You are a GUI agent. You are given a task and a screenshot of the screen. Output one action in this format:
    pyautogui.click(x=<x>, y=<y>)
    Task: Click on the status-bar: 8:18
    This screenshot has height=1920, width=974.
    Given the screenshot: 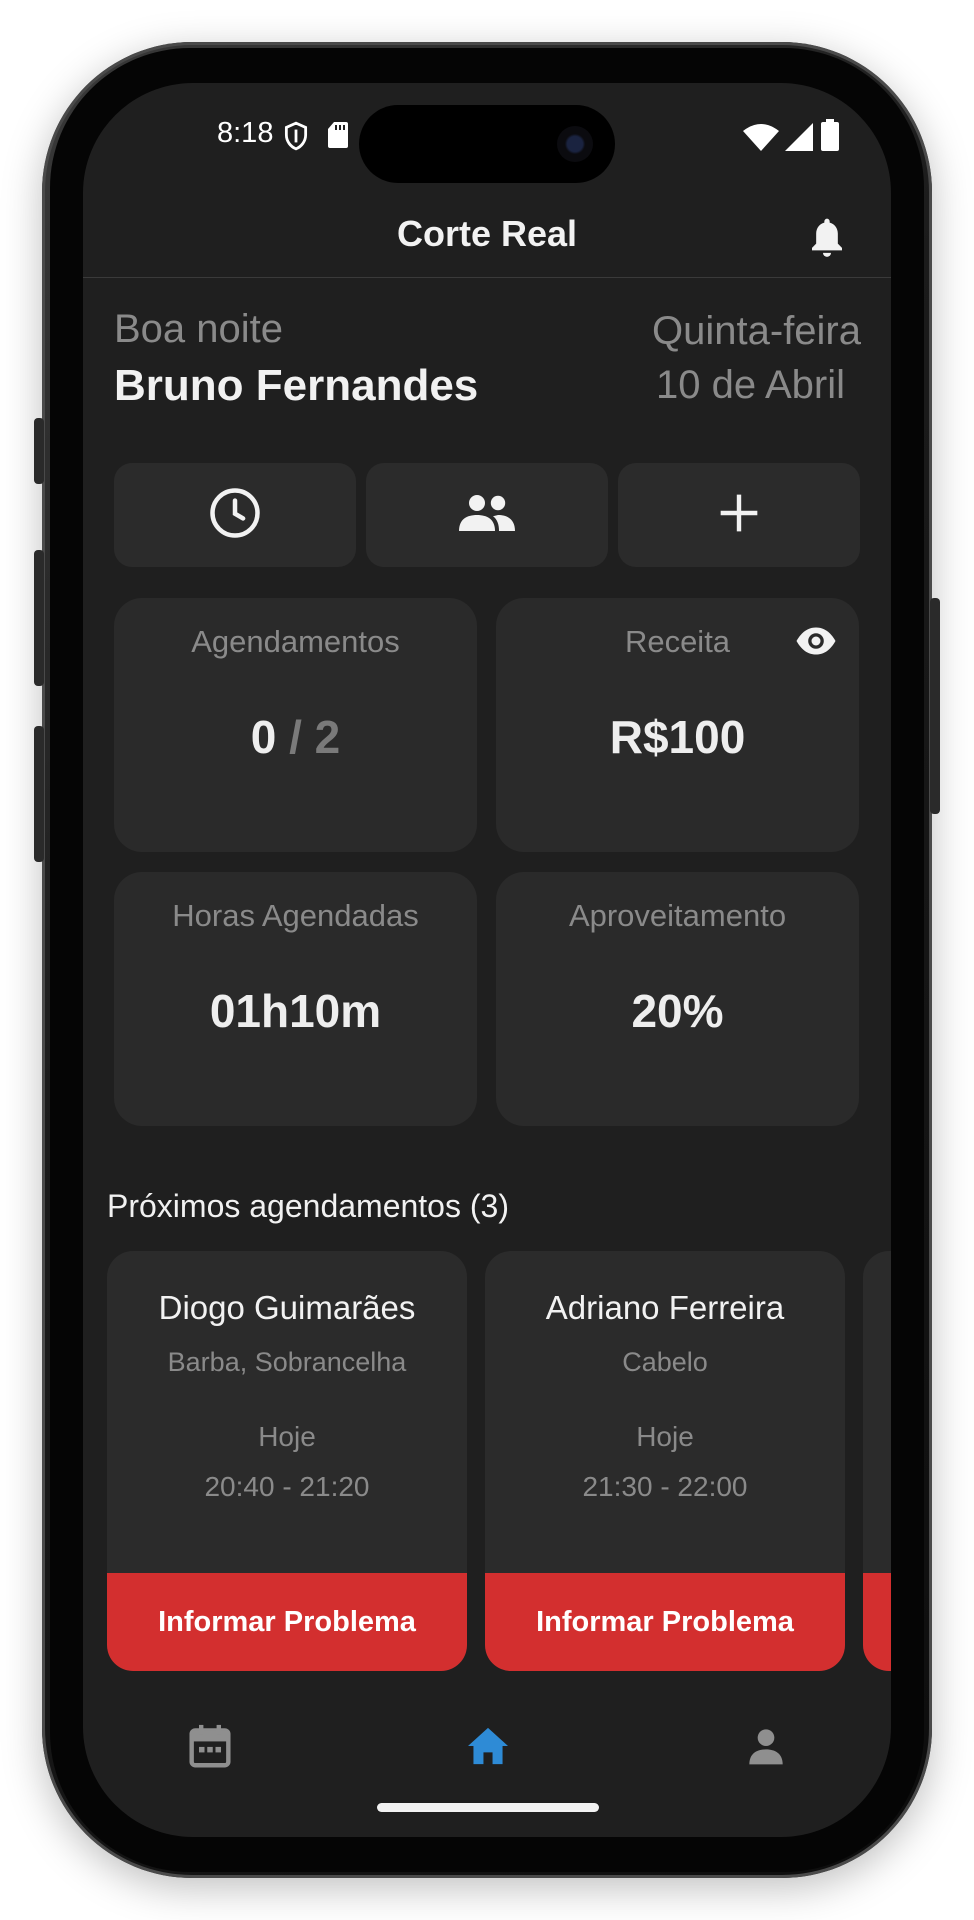 What is the action you would take?
    pyautogui.click(x=487, y=138)
    